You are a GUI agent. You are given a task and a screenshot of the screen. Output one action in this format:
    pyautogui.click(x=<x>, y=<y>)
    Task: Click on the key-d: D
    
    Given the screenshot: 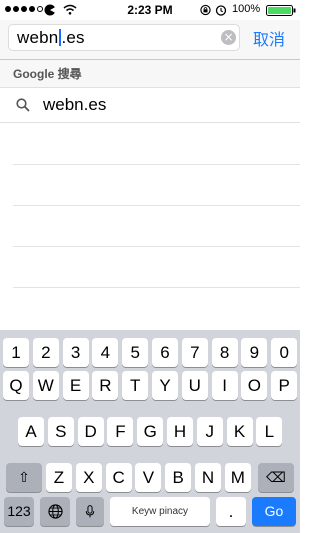 What is the action you would take?
    pyautogui.click(x=90, y=431)
    